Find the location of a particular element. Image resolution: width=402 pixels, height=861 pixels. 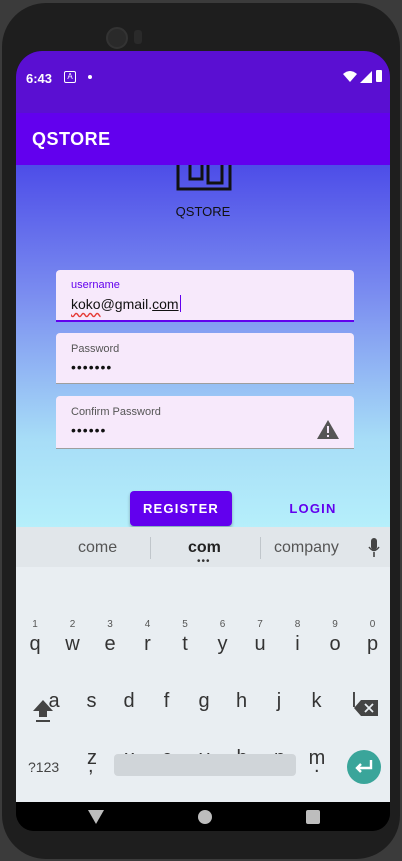

suggestion-come: come is located at coordinates (97, 548).